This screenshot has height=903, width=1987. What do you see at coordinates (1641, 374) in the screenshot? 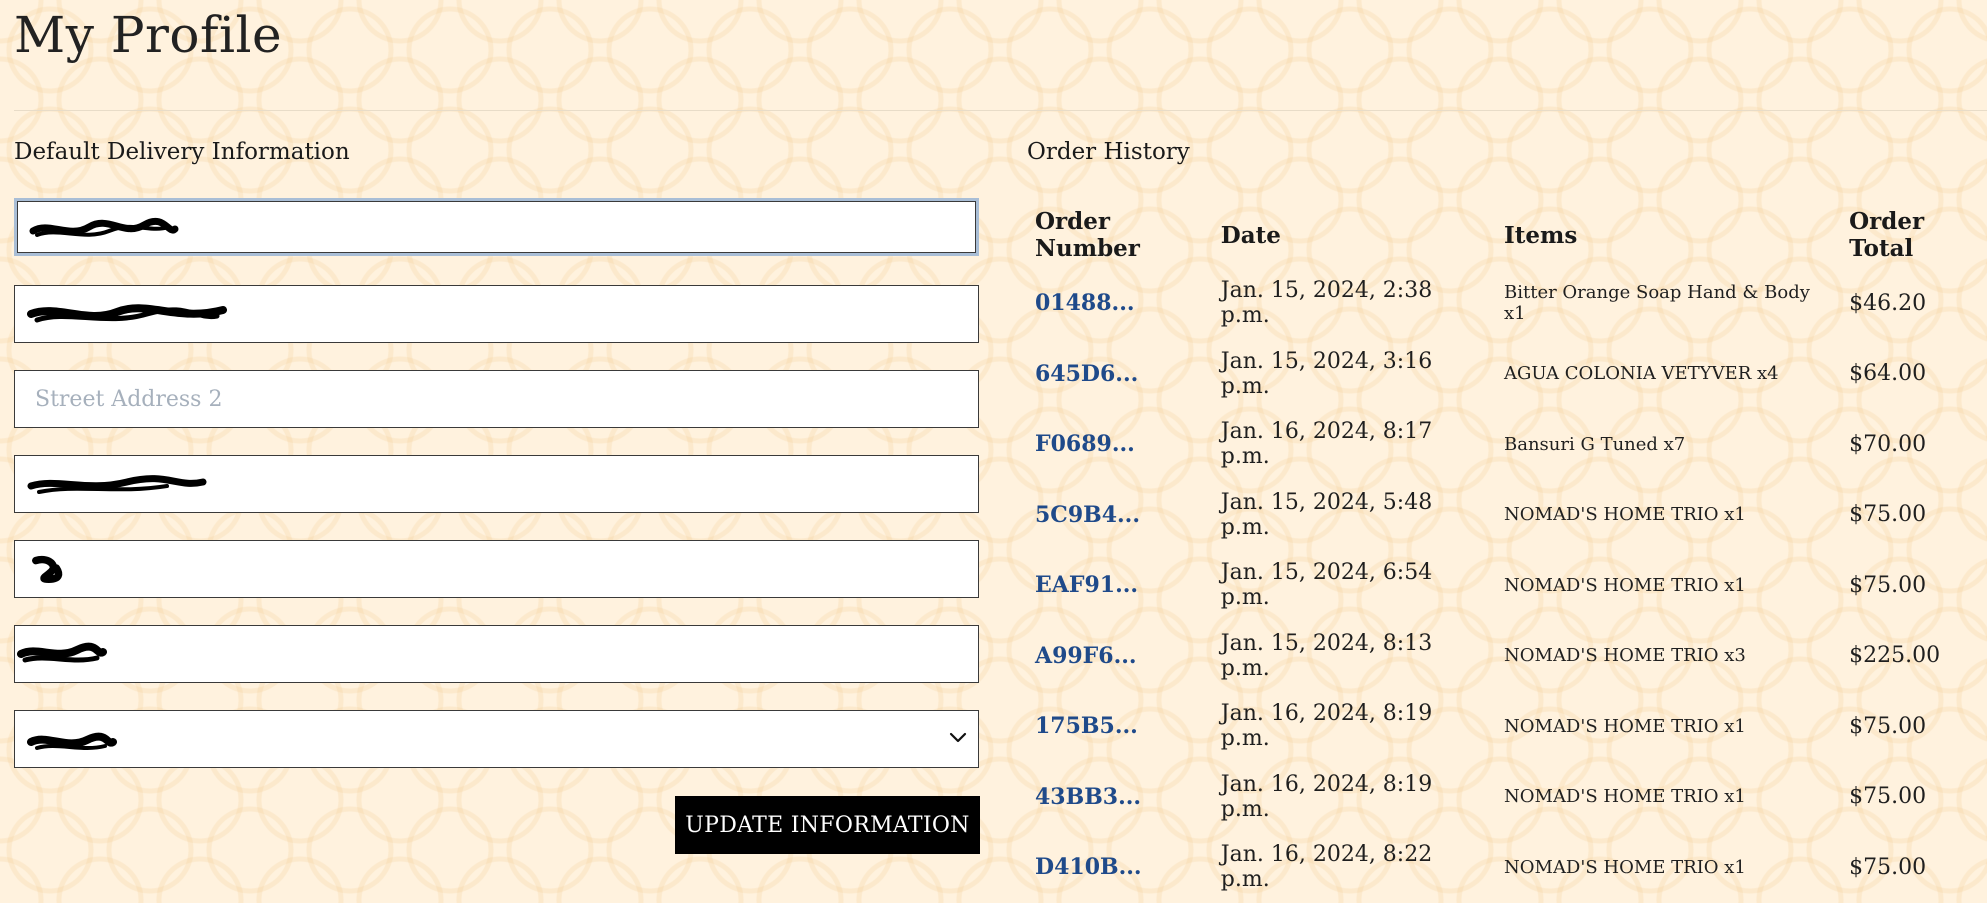
I see `order-items: AGUA COLONIA VETYVER x4` at bounding box center [1641, 374].